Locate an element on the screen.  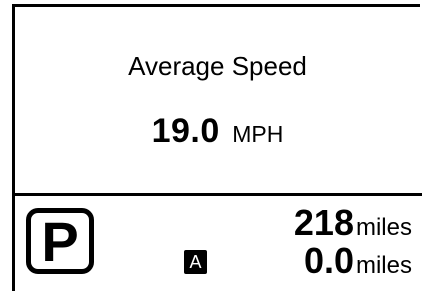
gear-letter: P is located at coordinates (60, 241).